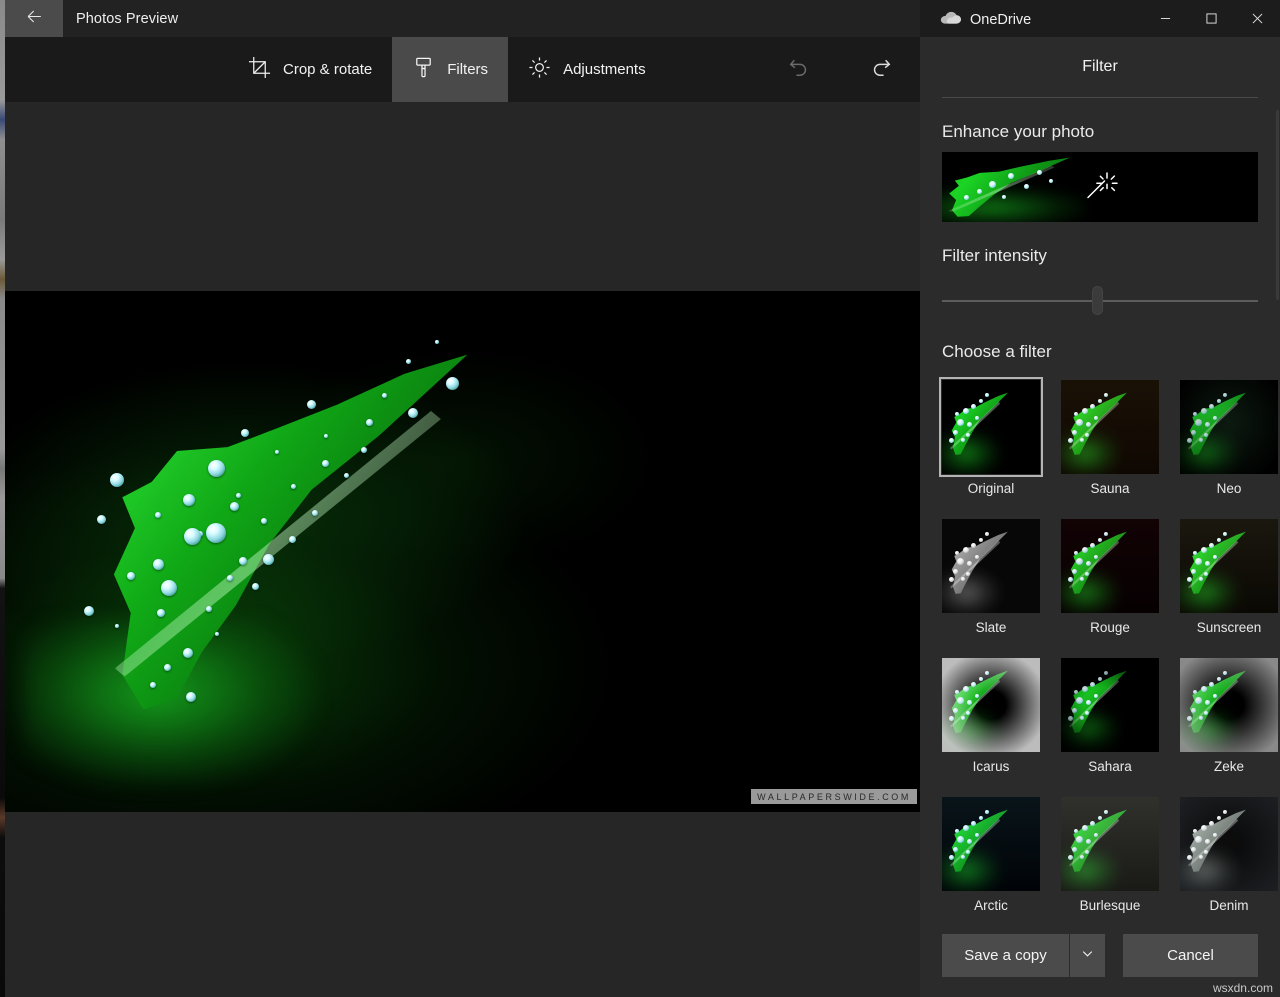  What do you see at coordinates (1097, 300) in the screenshot?
I see `slider-thumb` at bounding box center [1097, 300].